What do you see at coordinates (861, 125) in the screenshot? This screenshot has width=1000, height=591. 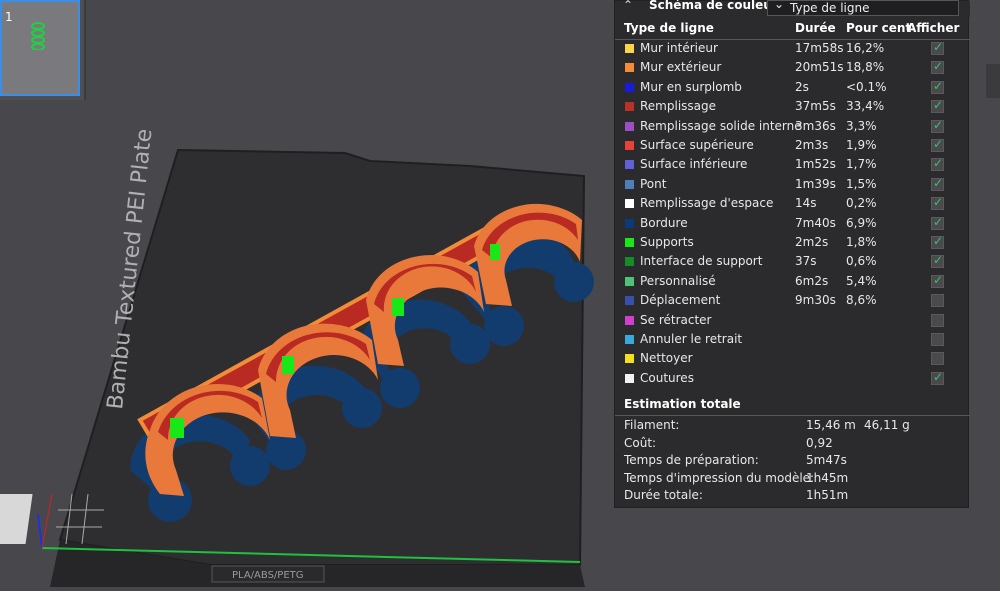 I see `percent-value: 3,3%` at bounding box center [861, 125].